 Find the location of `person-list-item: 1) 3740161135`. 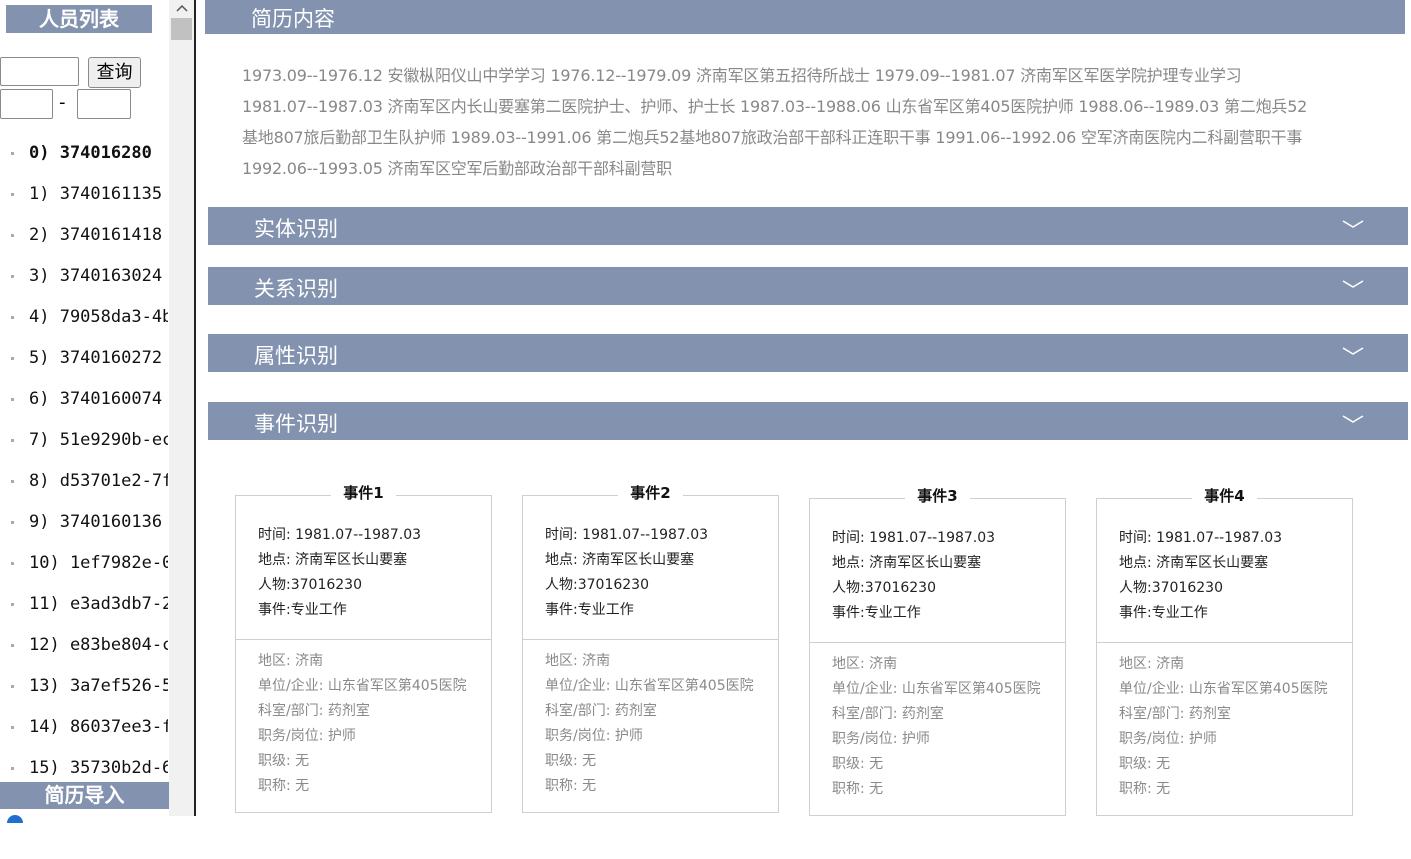

person-list-item: 1) 3740161135 is located at coordinates (84, 194).